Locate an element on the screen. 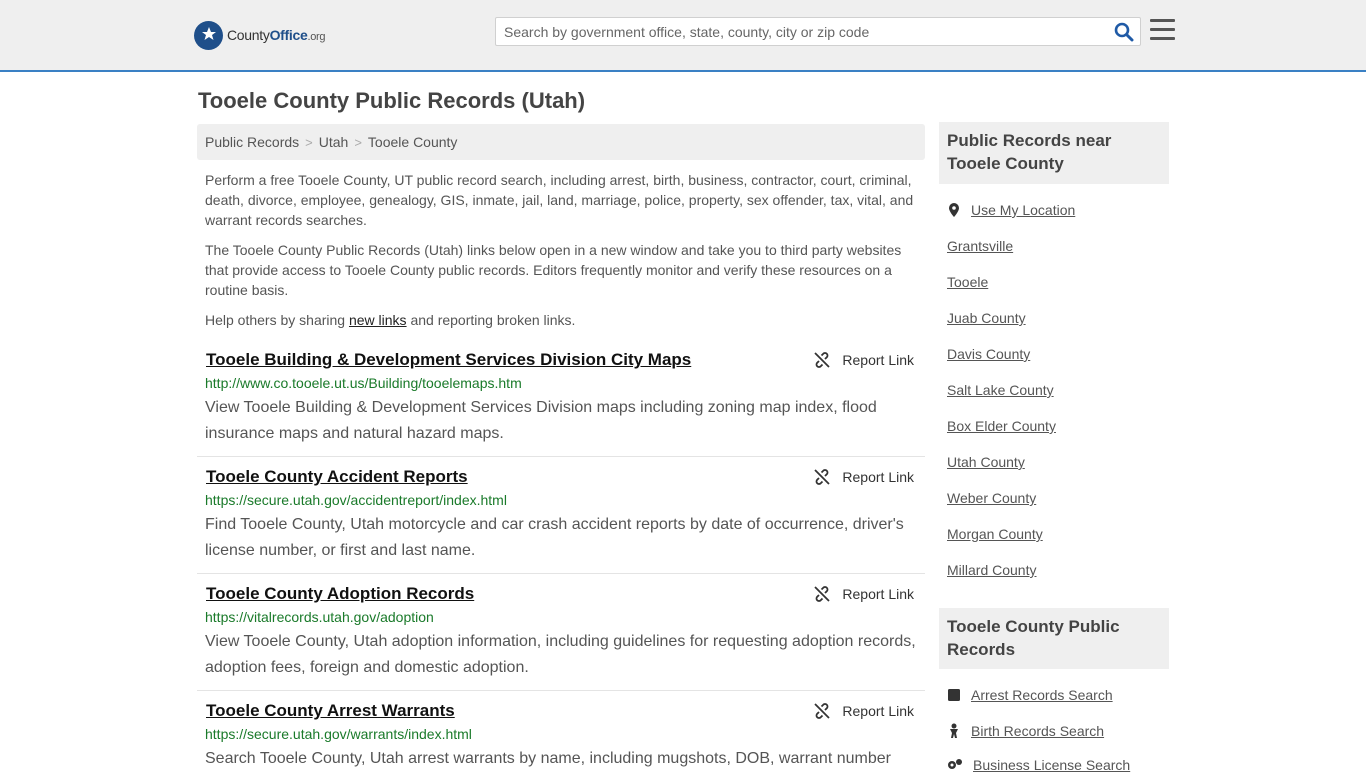  breadcrumb-utah: Utah is located at coordinates (334, 142).